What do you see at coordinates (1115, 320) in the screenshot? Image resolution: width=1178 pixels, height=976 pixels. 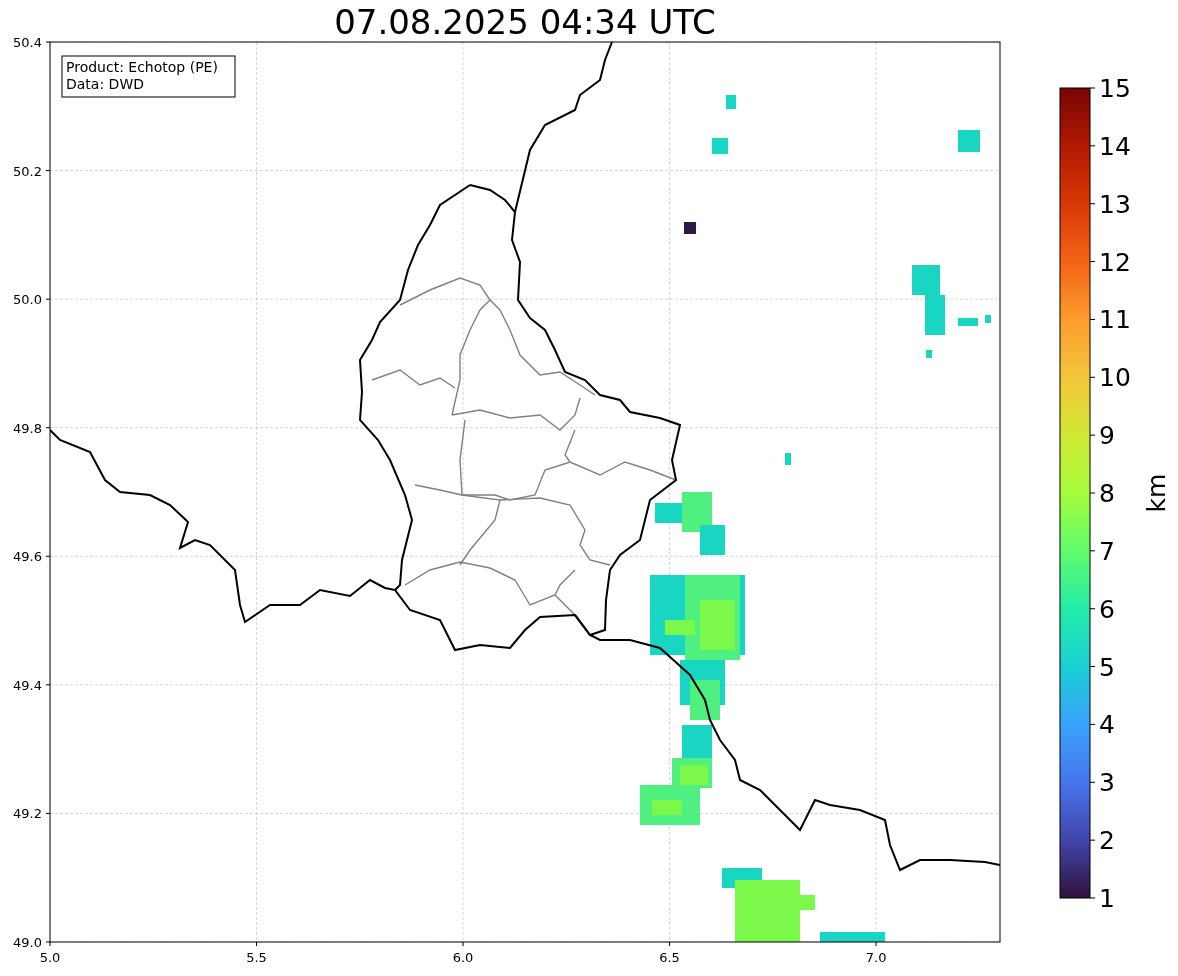 I see `colorbar-tick-label: 11` at bounding box center [1115, 320].